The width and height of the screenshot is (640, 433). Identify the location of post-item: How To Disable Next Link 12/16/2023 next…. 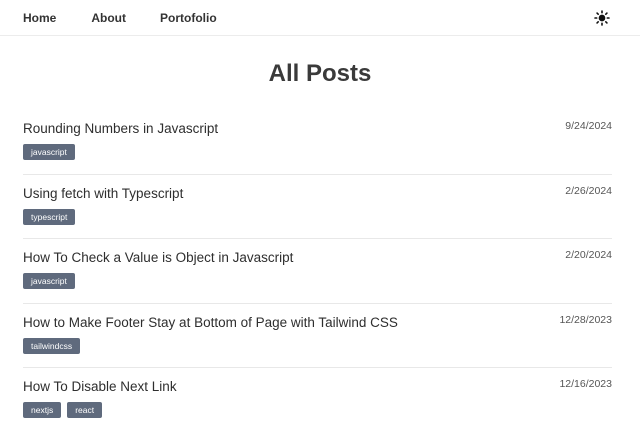
(317, 400).